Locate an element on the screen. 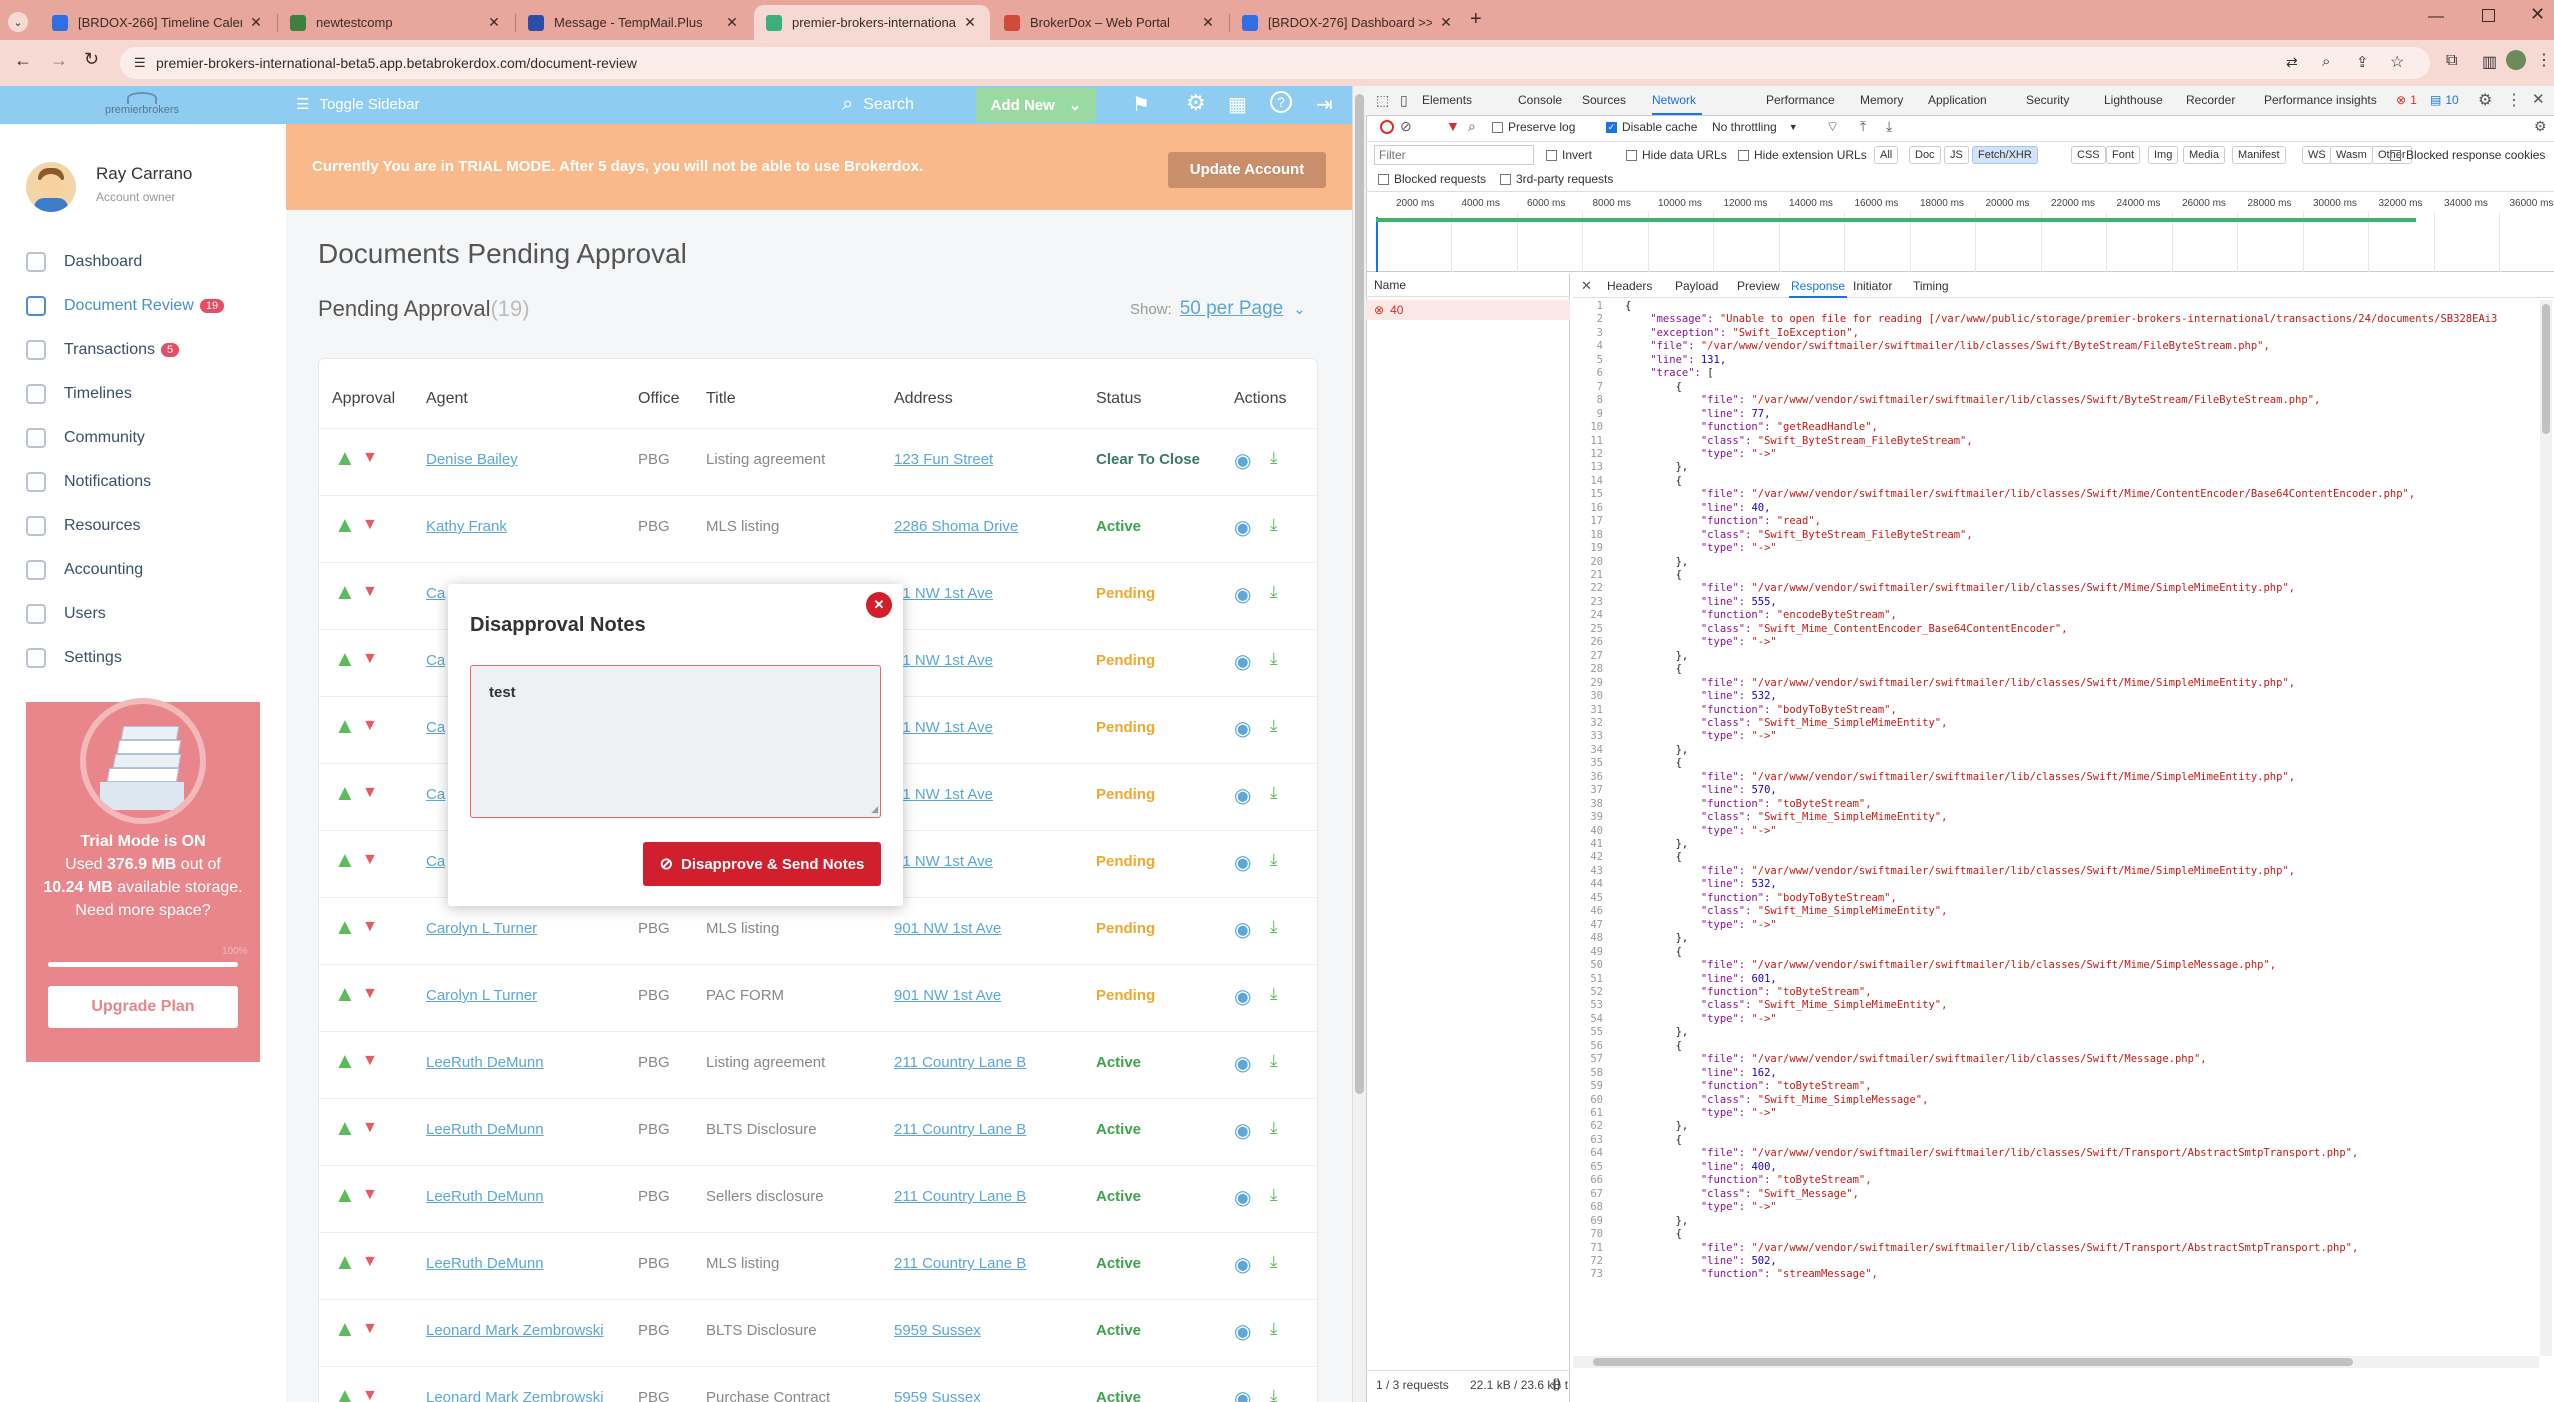 The height and width of the screenshot is (1402, 2554). logout-icon: ⇥ is located at coordinates (1324, 104).